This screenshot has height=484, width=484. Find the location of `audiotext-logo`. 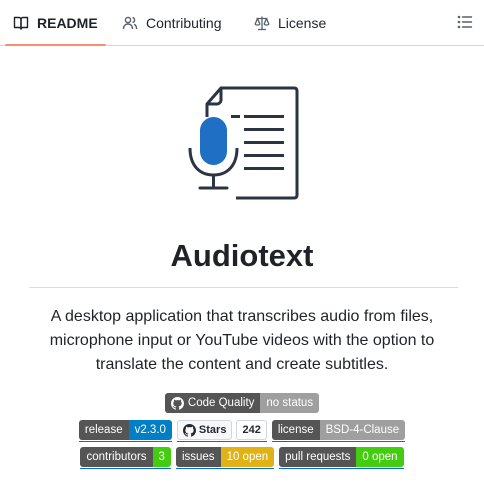

audiotext-logo is located at coordinates (243, 145).